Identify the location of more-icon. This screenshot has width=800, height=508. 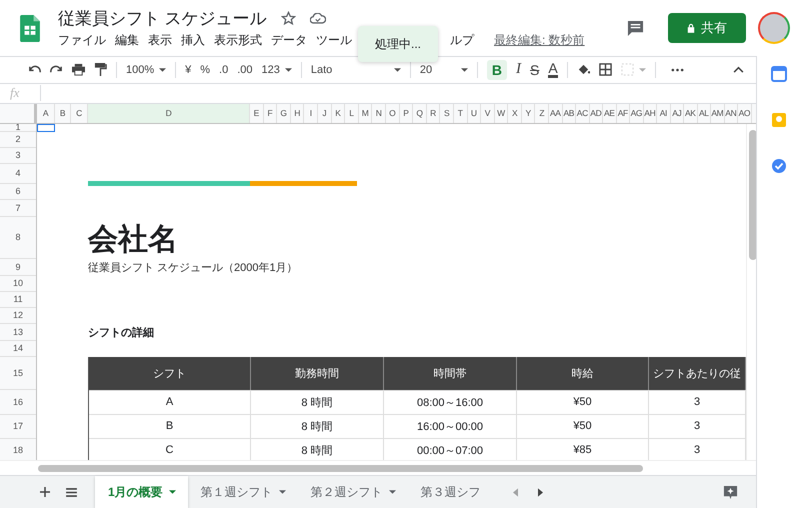
(677, 70).